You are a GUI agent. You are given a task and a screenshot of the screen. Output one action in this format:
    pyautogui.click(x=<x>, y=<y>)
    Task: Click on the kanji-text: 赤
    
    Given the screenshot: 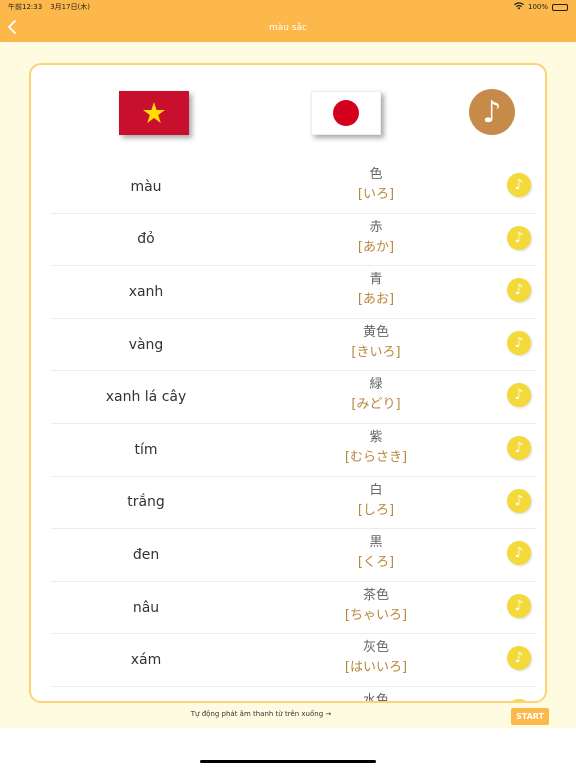 What is the action you would take?
    pyautogui.click(x=376, y=227)
    